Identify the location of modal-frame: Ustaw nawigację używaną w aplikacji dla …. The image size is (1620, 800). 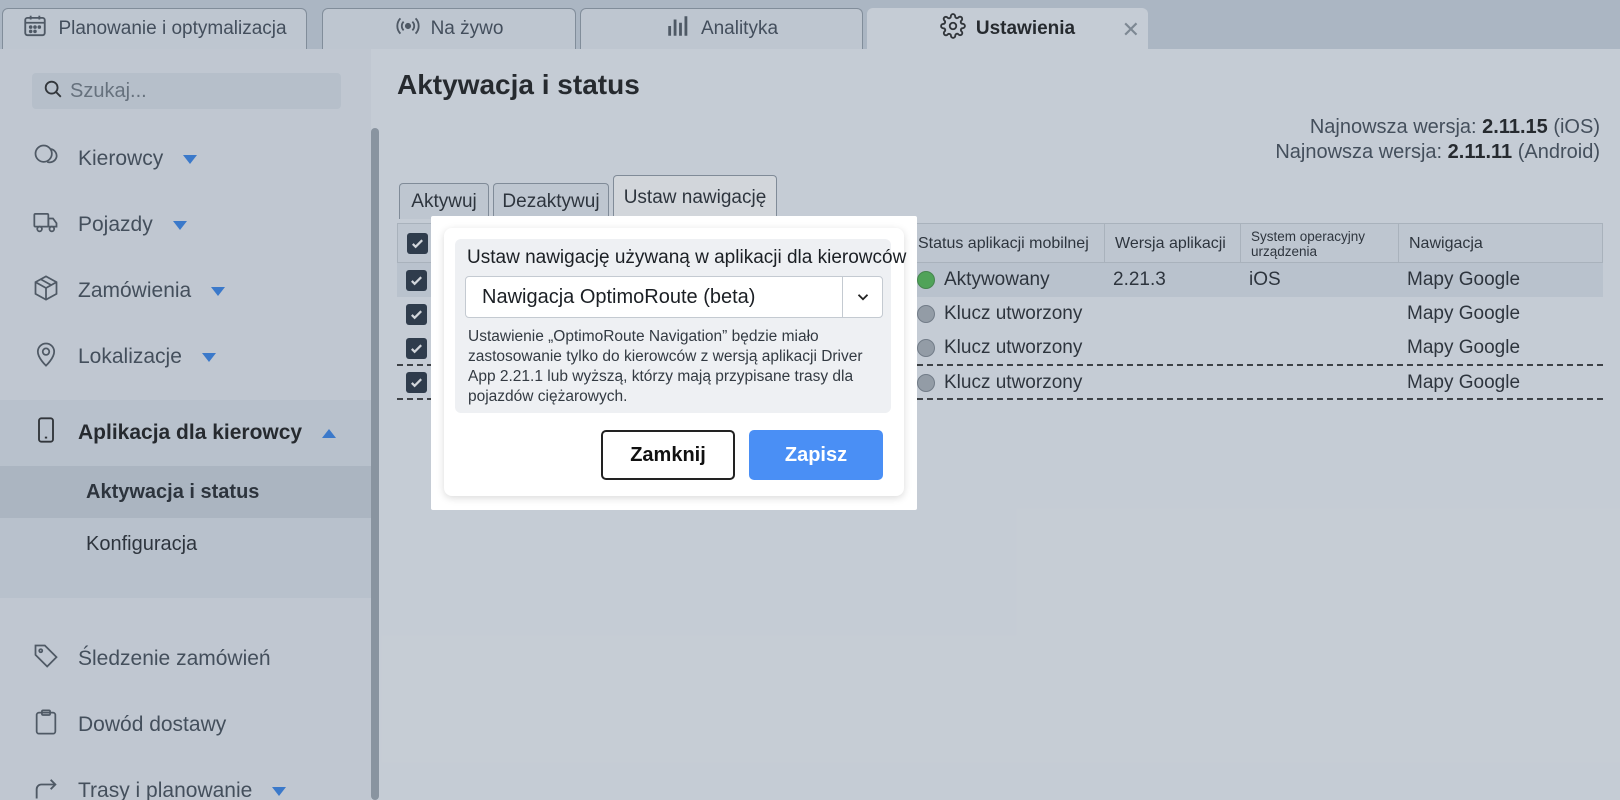
(674, 363).